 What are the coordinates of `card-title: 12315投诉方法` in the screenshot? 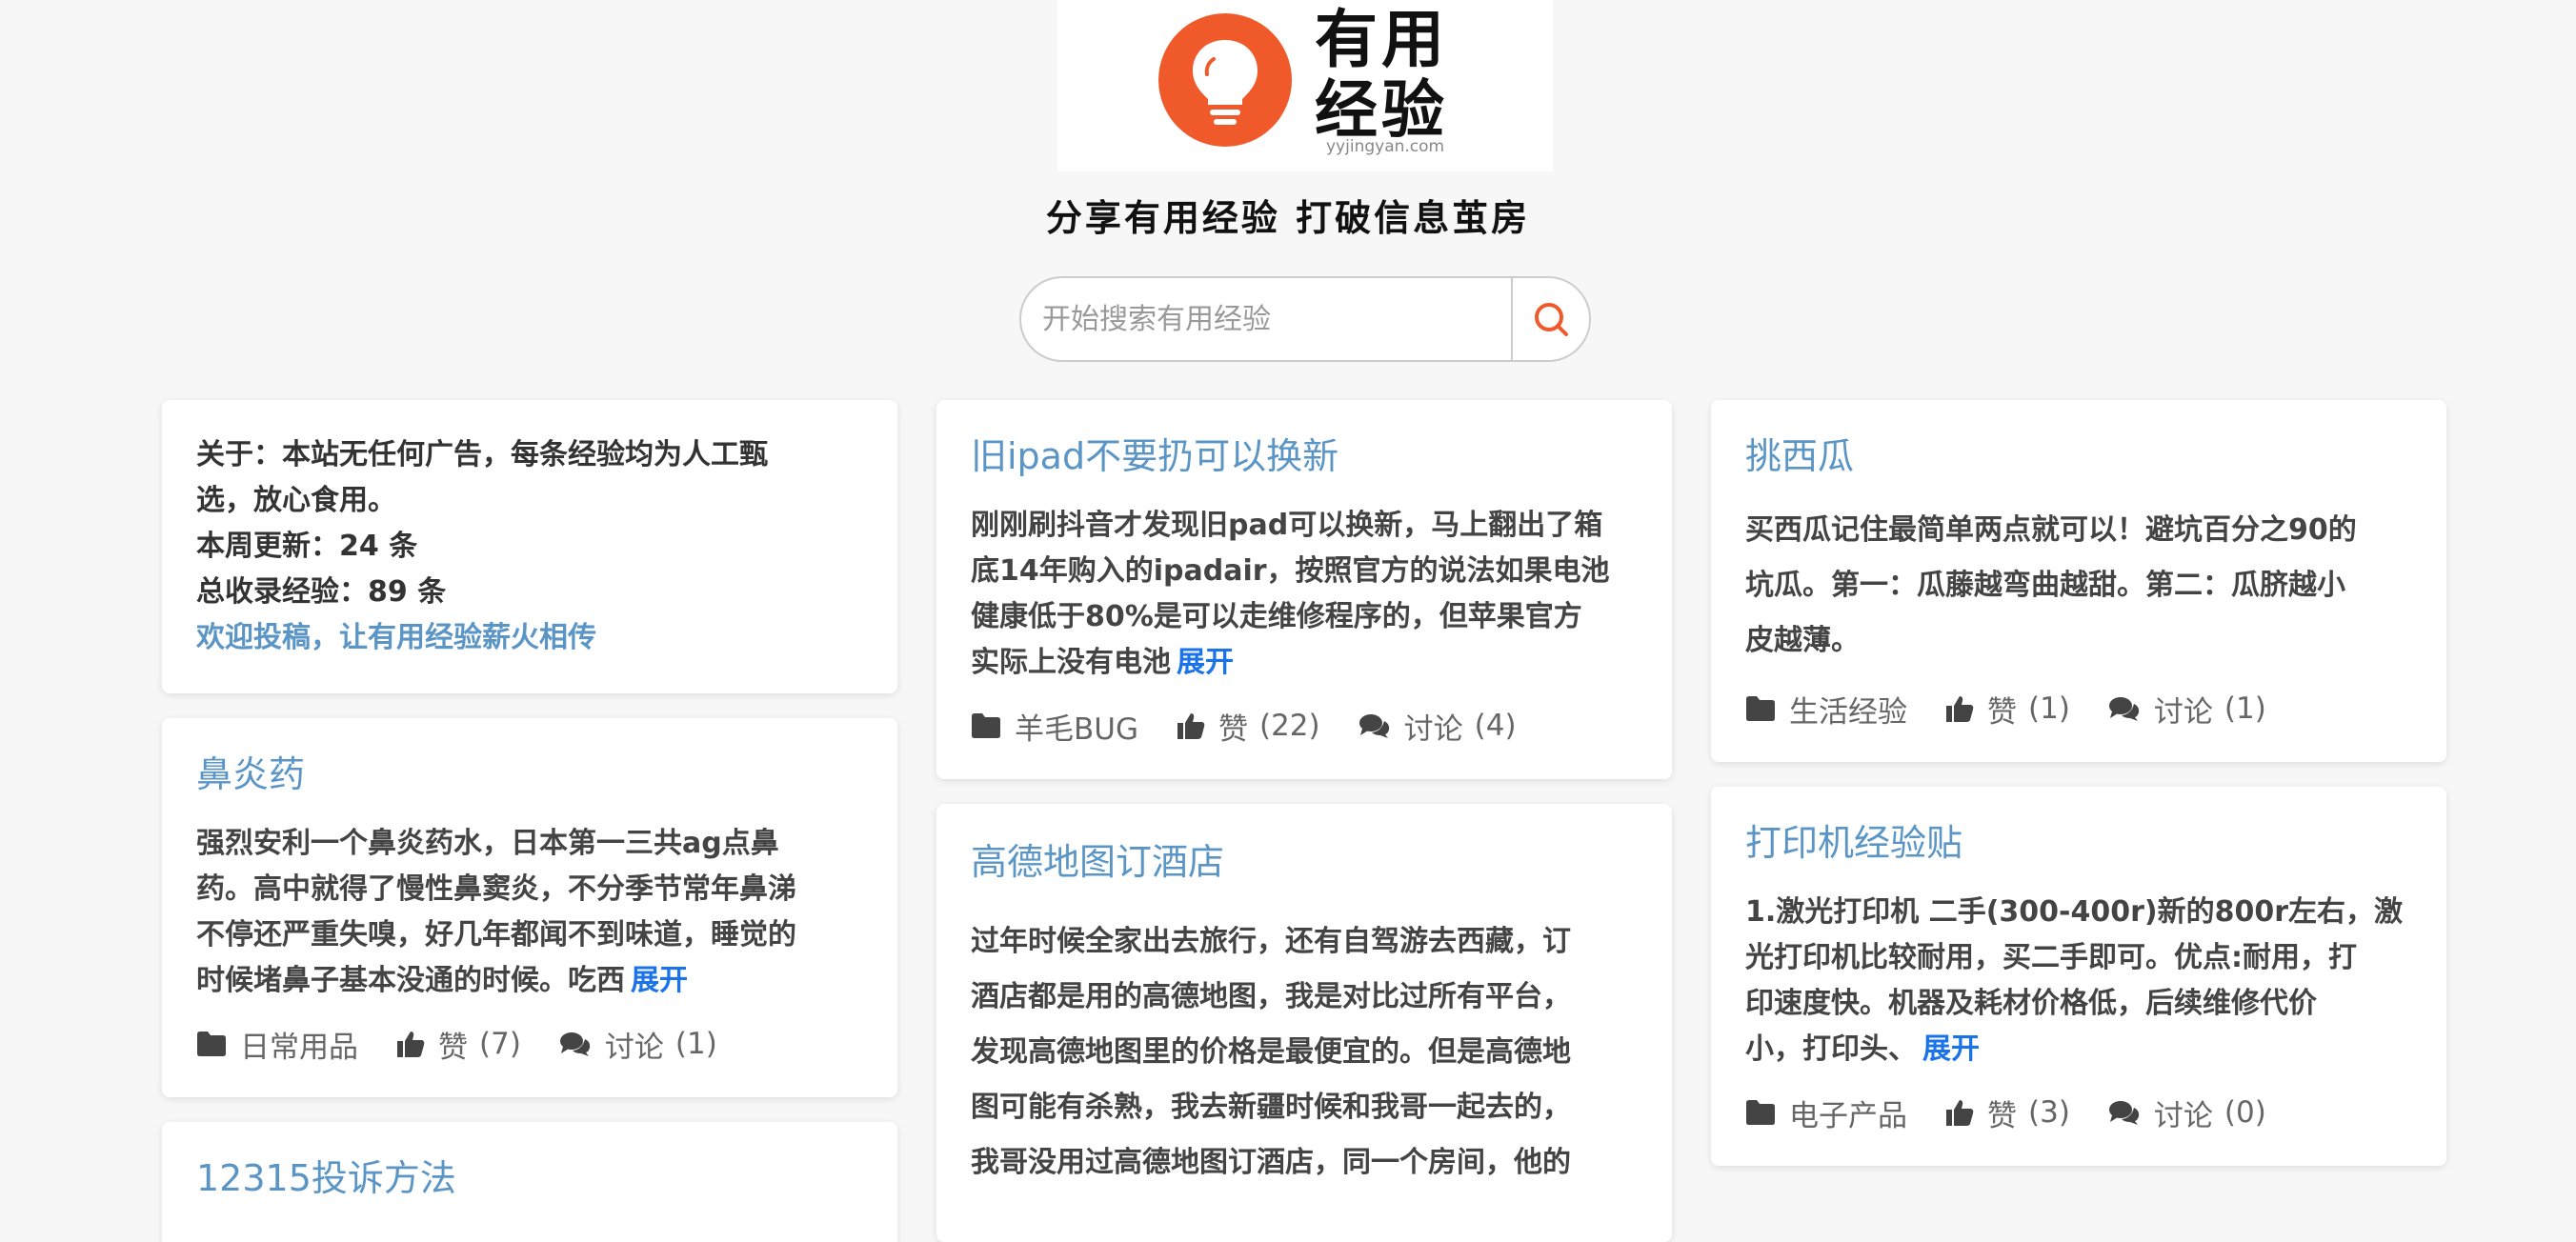 It's located at (529, 1178).